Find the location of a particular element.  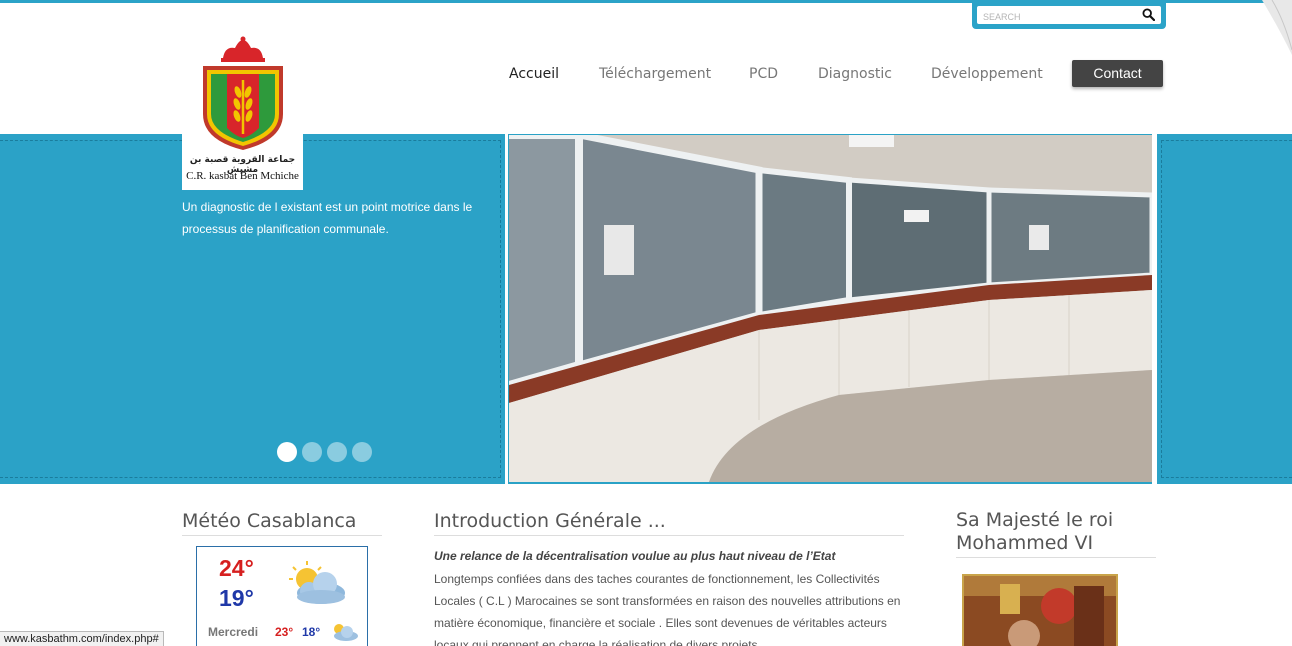

current-temp-high: 24° is located at coordinates (236, 568).